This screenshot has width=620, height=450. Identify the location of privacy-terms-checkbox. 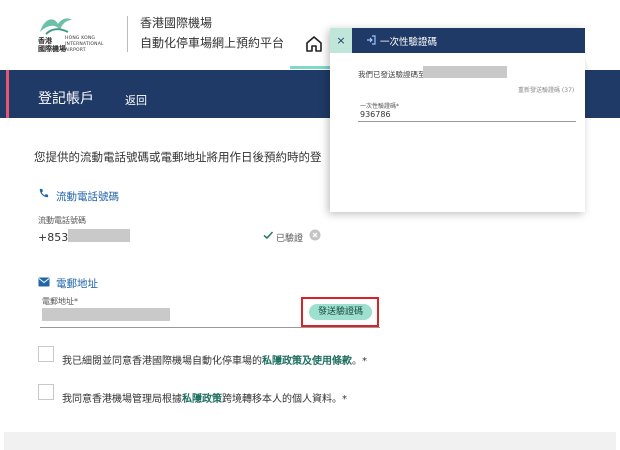
(46, 354).